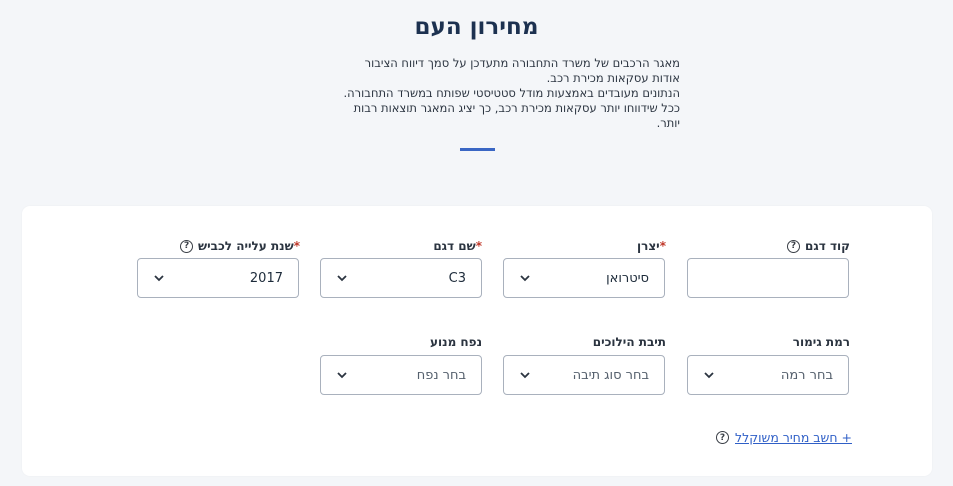 This screenshot has height=486, width=953. What do you see at coordinates (477, 149) in the screenshot?
I see `title-underline` at bounding box center [477, 149].